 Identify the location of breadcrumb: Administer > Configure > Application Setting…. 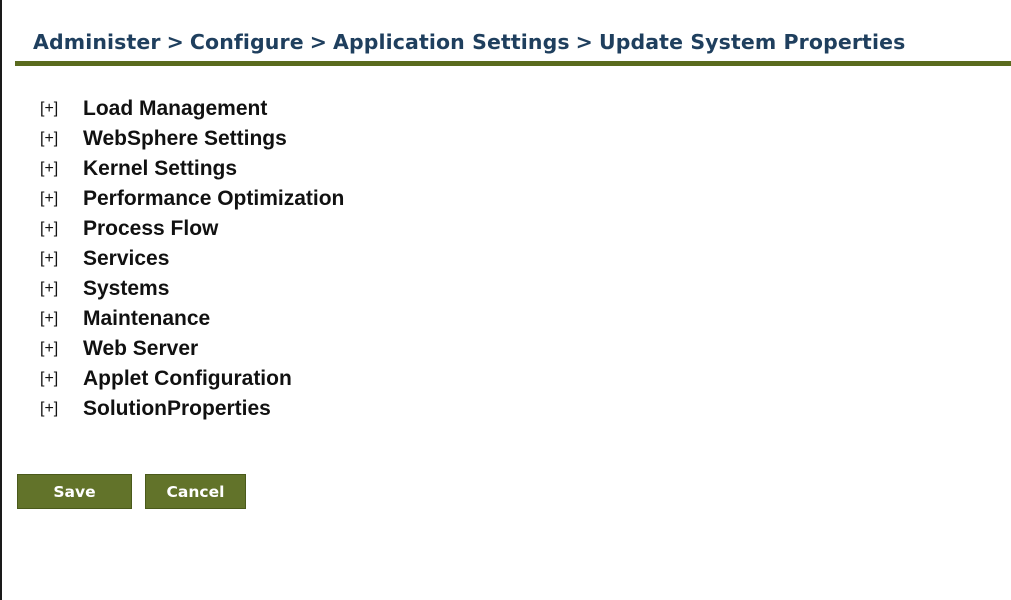
(469, 42).